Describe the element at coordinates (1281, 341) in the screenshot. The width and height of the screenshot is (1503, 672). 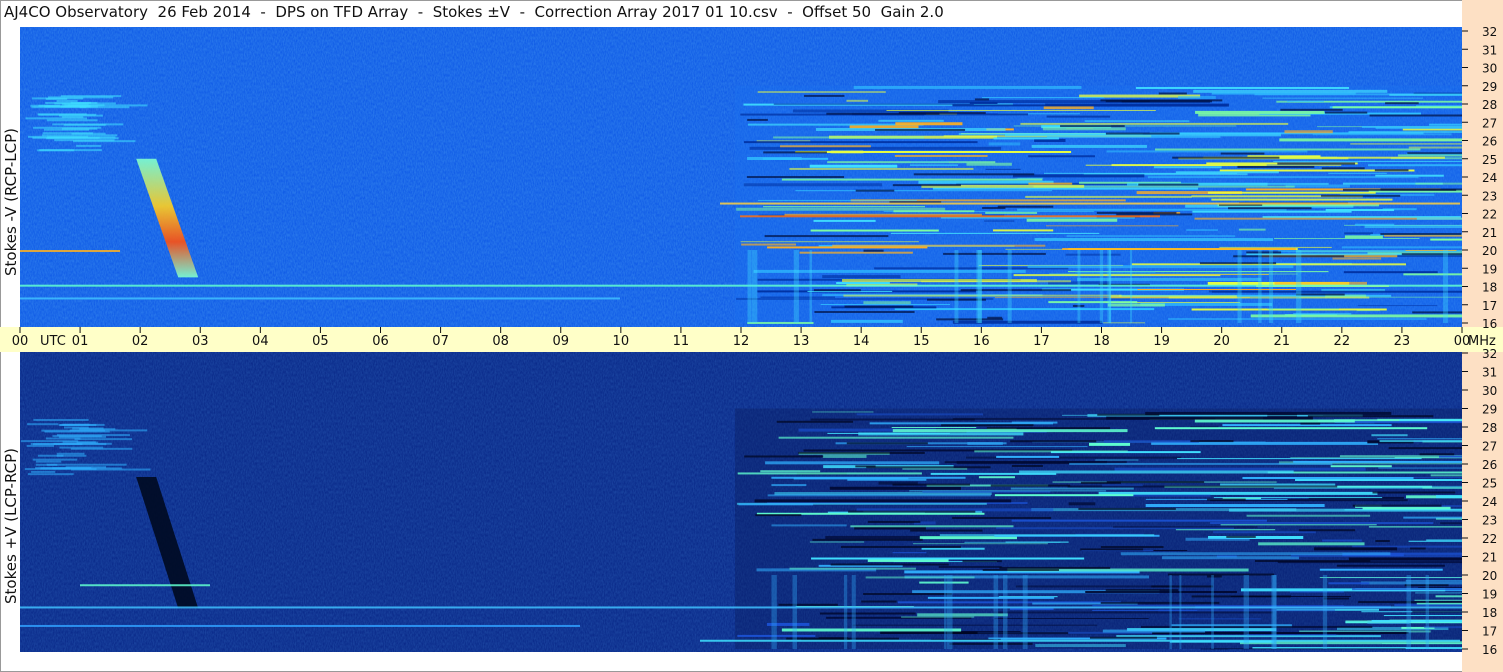
I see `time-tick-label: 21` at that location.